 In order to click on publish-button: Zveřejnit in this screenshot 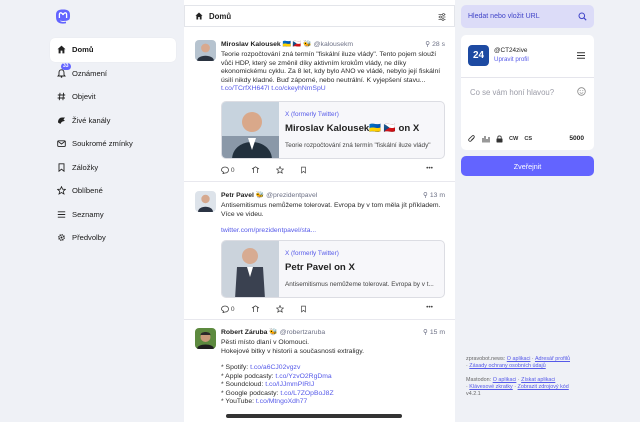, I will do `click(527, 166)`.